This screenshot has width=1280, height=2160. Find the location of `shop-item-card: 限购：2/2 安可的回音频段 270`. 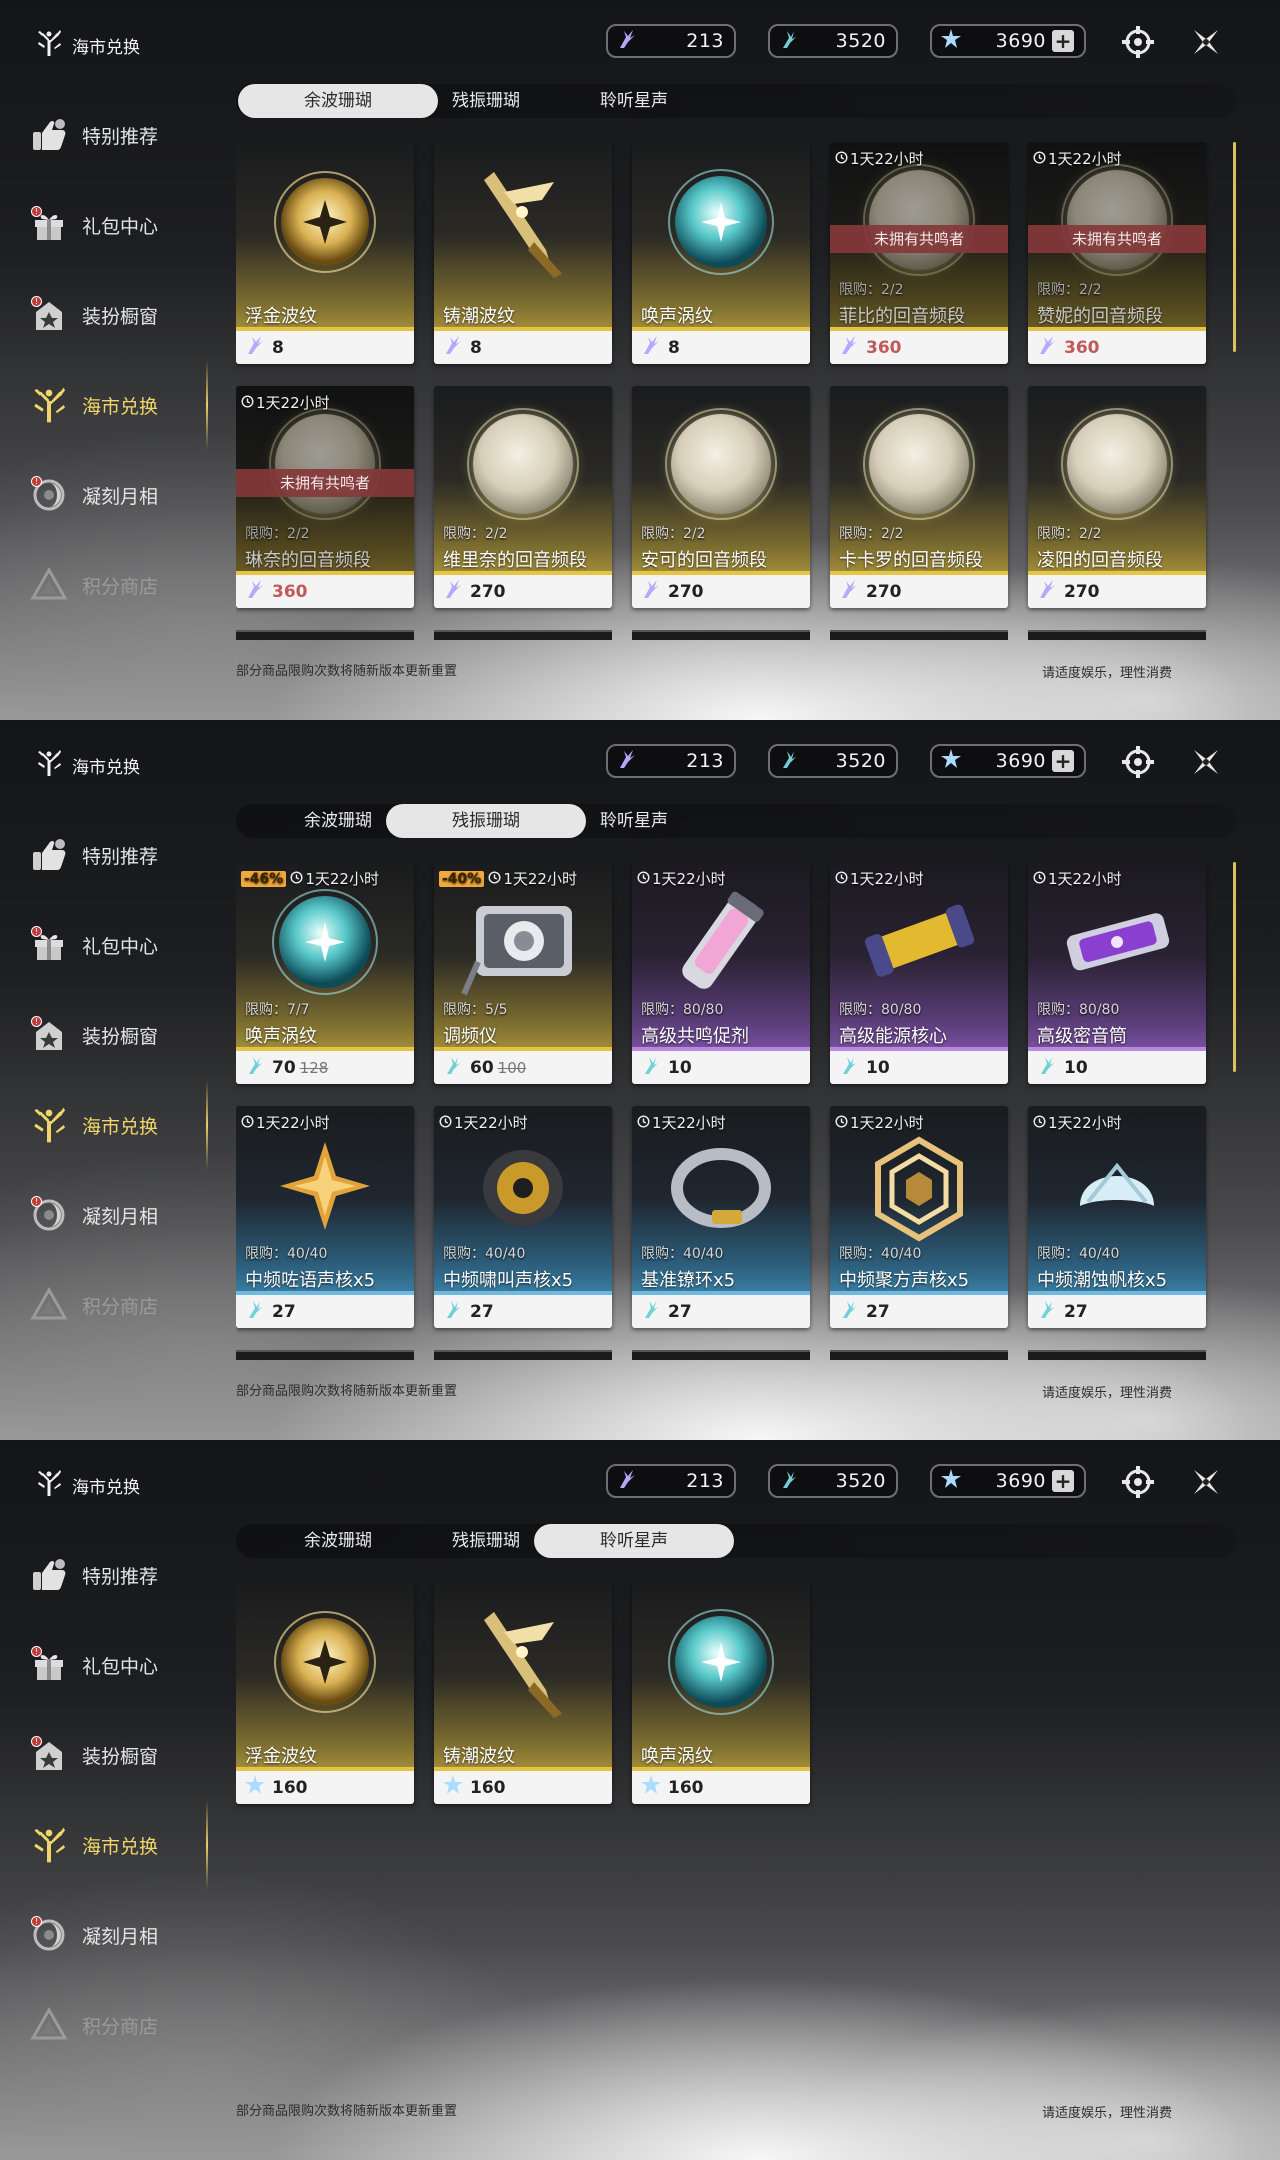

shop-item-card: 限购：2/2 安可的回音频段 270 is located at coordinates (721, 497).